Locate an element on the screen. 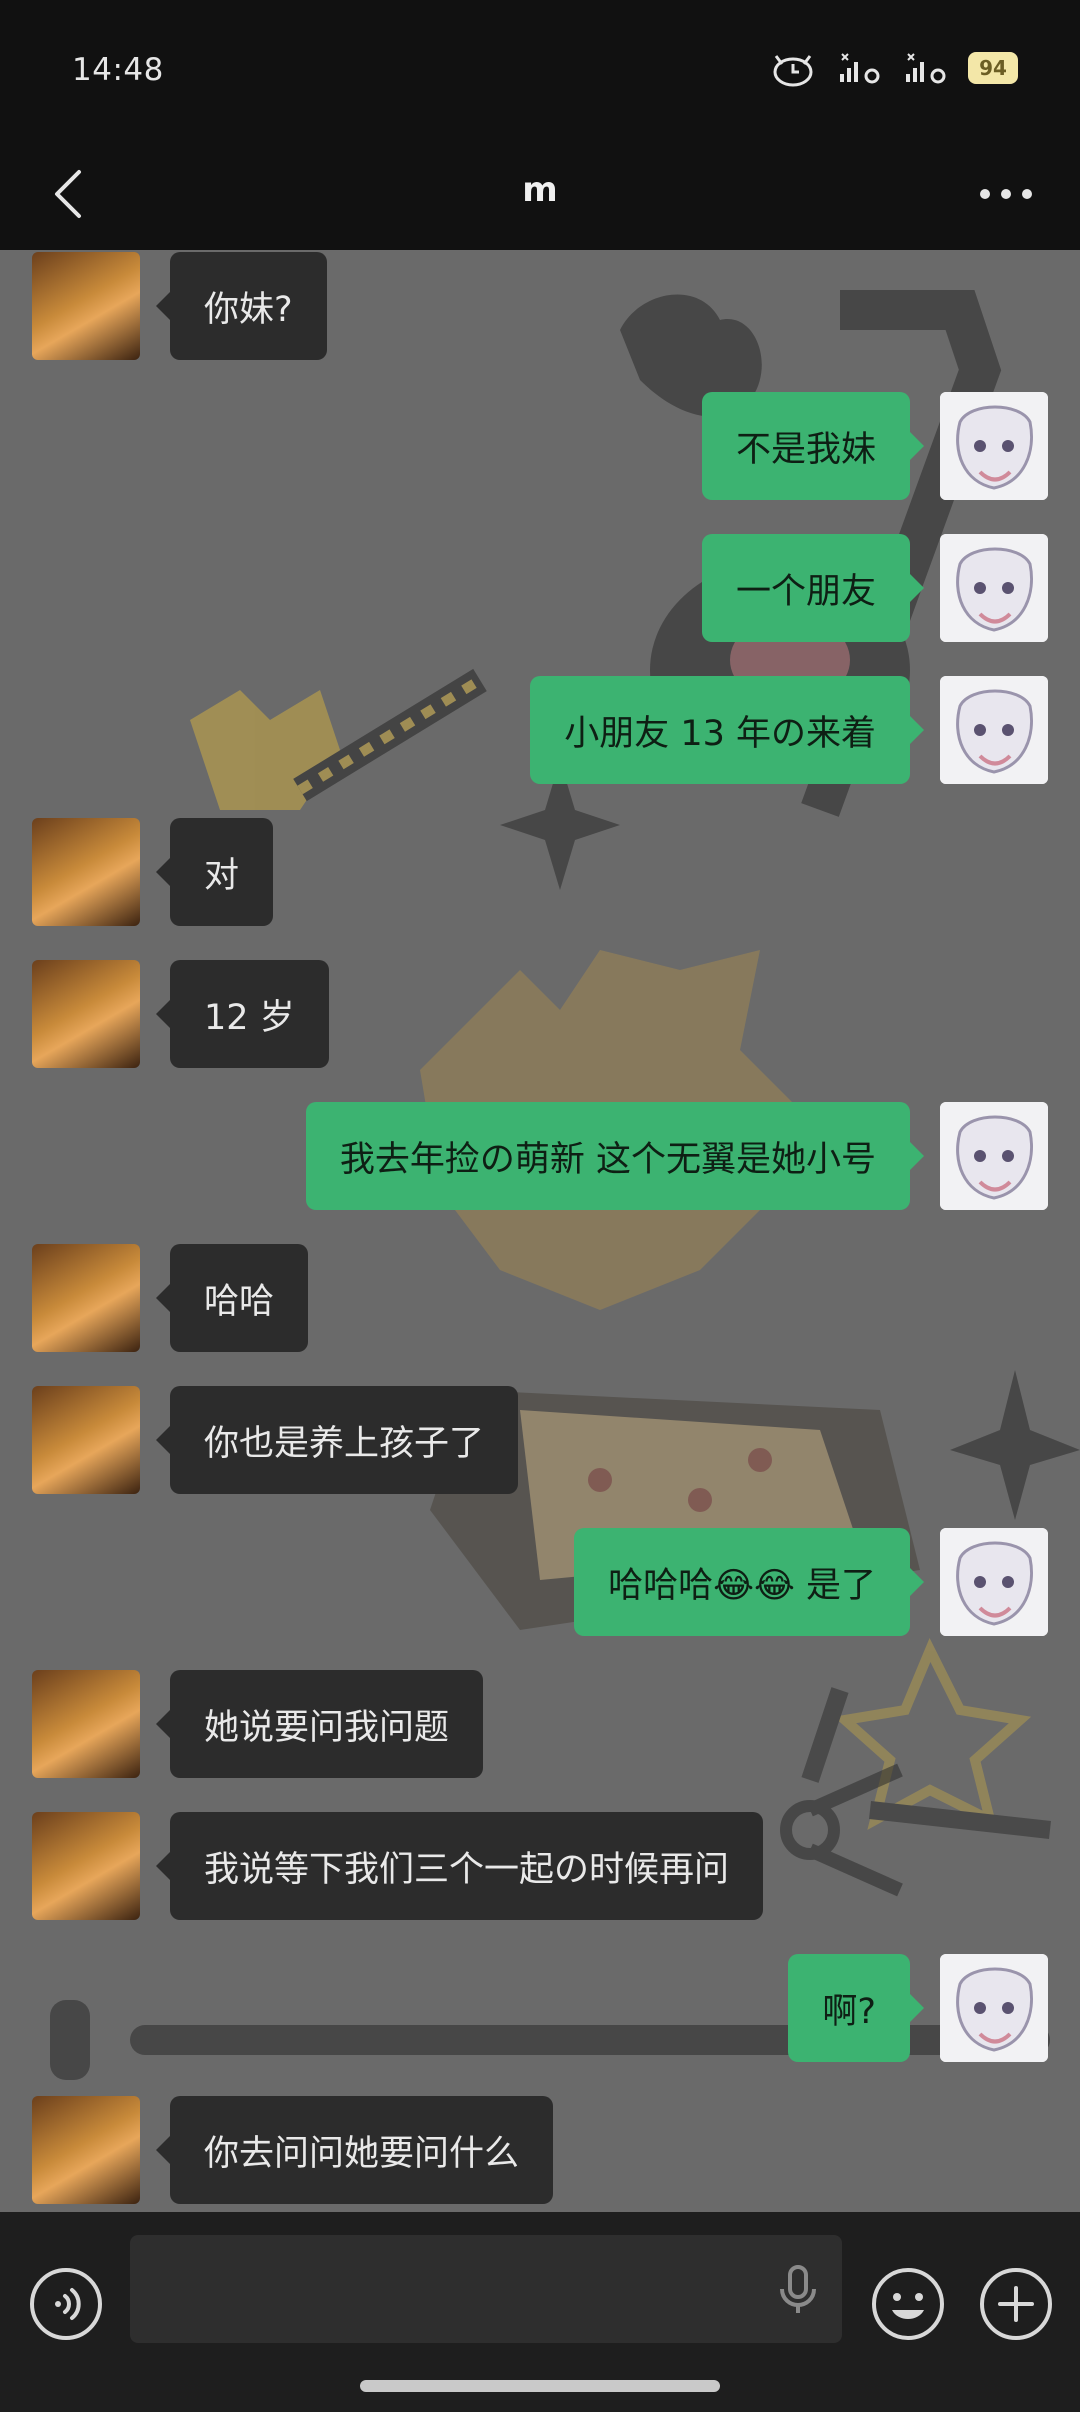 The image size is (1080, 2412). message-bubble: 对 is located at coordinates (214, 872).